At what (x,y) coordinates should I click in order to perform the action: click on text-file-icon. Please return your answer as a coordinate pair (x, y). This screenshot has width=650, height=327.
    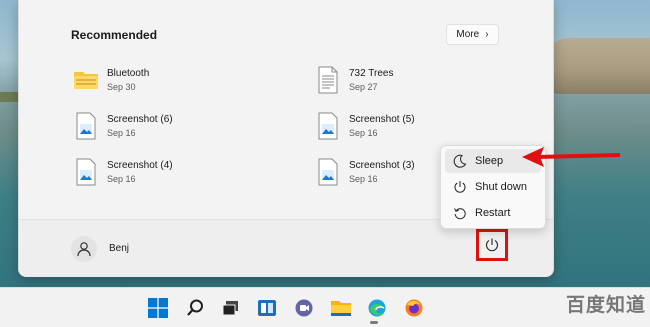
    Looking at the image, I should click on (328, 80).